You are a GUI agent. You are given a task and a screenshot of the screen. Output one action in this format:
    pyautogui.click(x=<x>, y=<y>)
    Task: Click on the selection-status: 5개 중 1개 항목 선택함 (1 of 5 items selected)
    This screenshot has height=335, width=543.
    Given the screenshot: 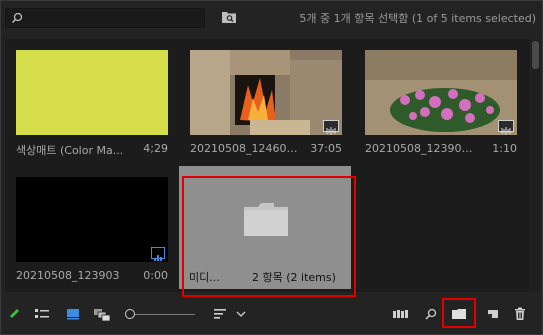 What is the action you would take?
    pyautogui.click(x=417, y=18)
    